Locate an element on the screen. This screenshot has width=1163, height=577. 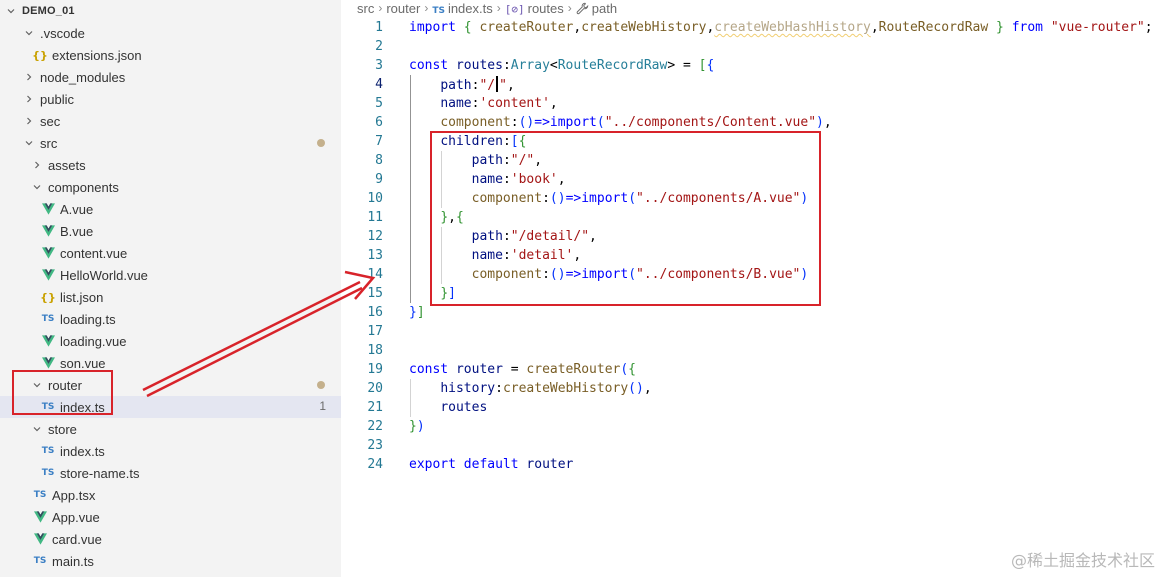
explorer-item-loading-ts: TS loading.ts is located at coordinates (170, 319).